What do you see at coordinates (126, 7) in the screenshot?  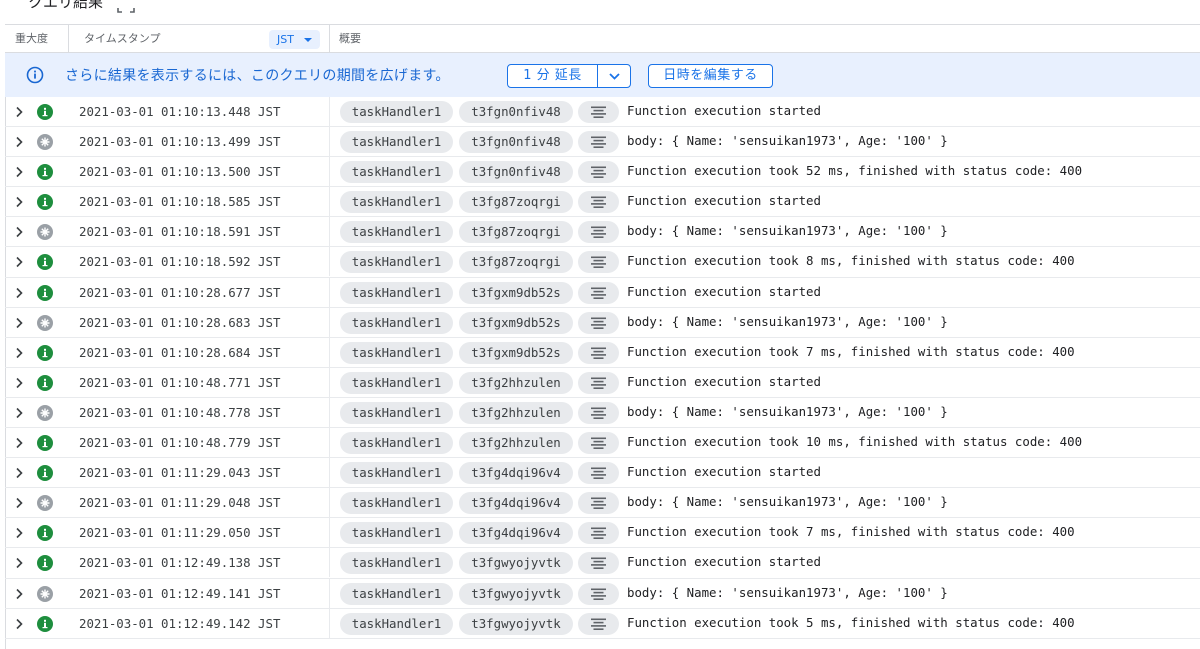 I see `fullscreen-icon` at bounding box center [126, 7].